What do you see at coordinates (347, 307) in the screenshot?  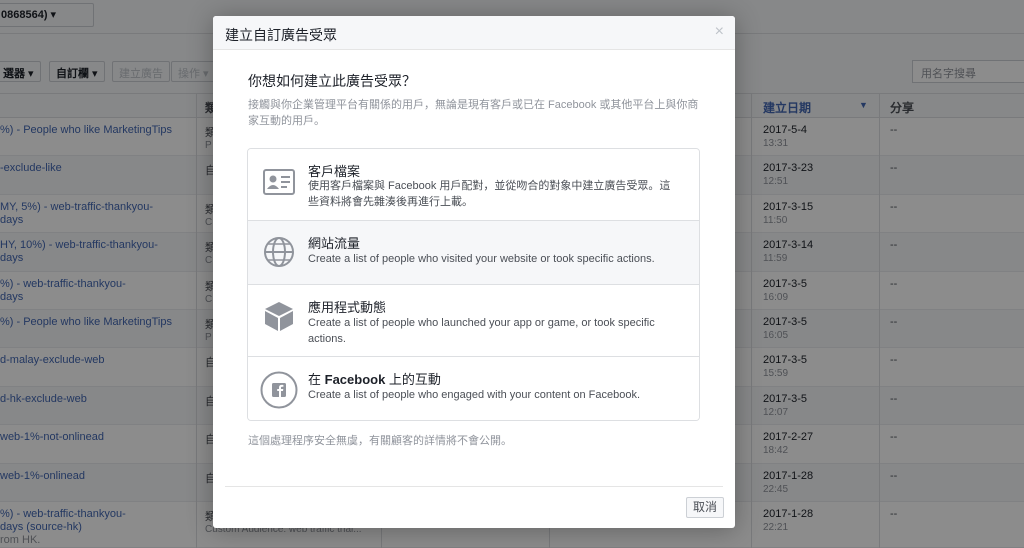 I see `option-title: 應用程式動態` at bounding box center [347, 307].